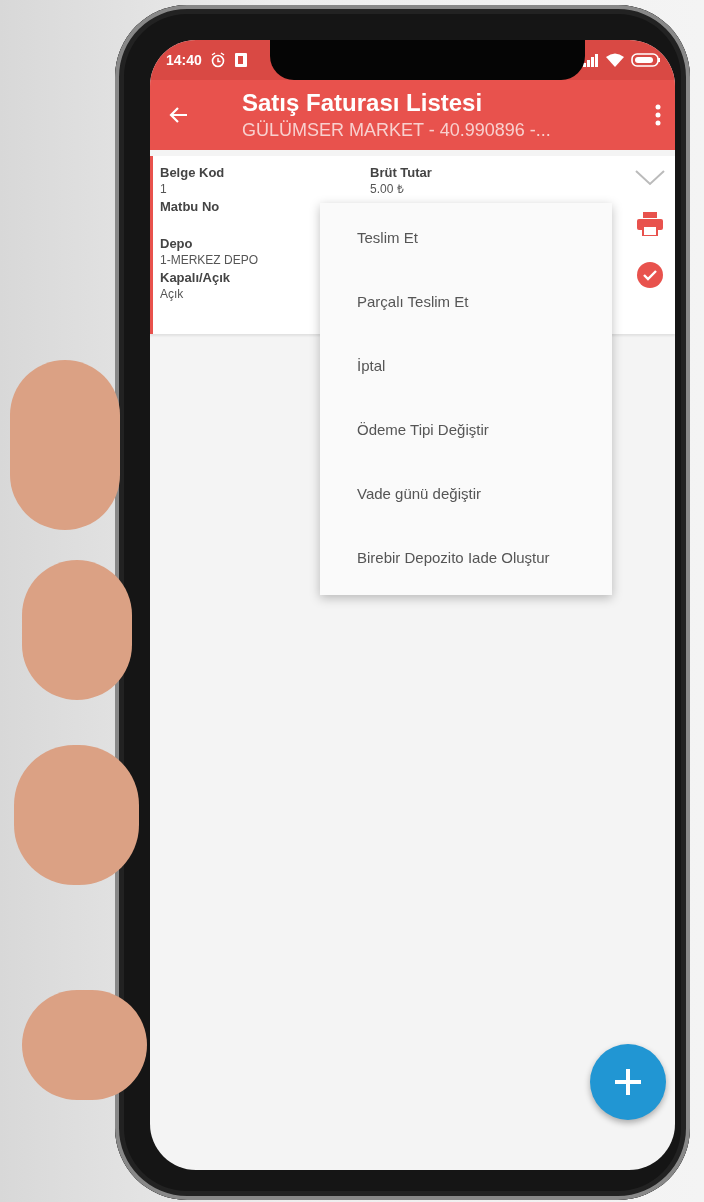 The image size is (704, 1202). What do you see at coordinates (164, 189) in the screenshot?
I see `field-value: 1` at bounding box center [164, 189].